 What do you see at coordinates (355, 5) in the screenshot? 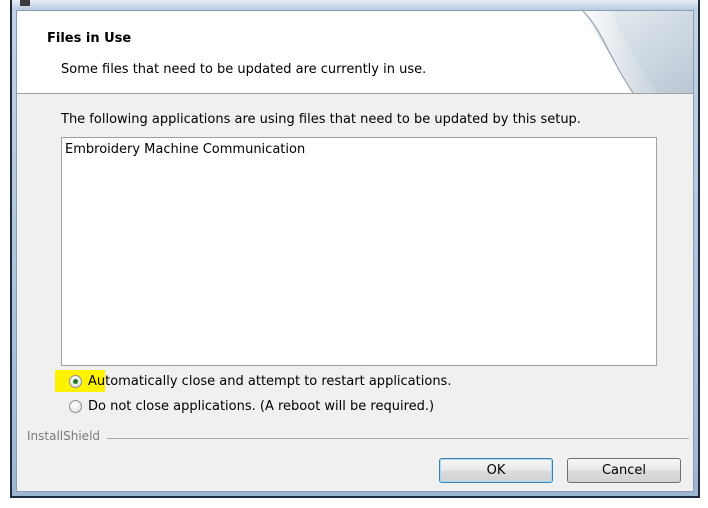
I see `title-bar` at bounding box center [355, 5].